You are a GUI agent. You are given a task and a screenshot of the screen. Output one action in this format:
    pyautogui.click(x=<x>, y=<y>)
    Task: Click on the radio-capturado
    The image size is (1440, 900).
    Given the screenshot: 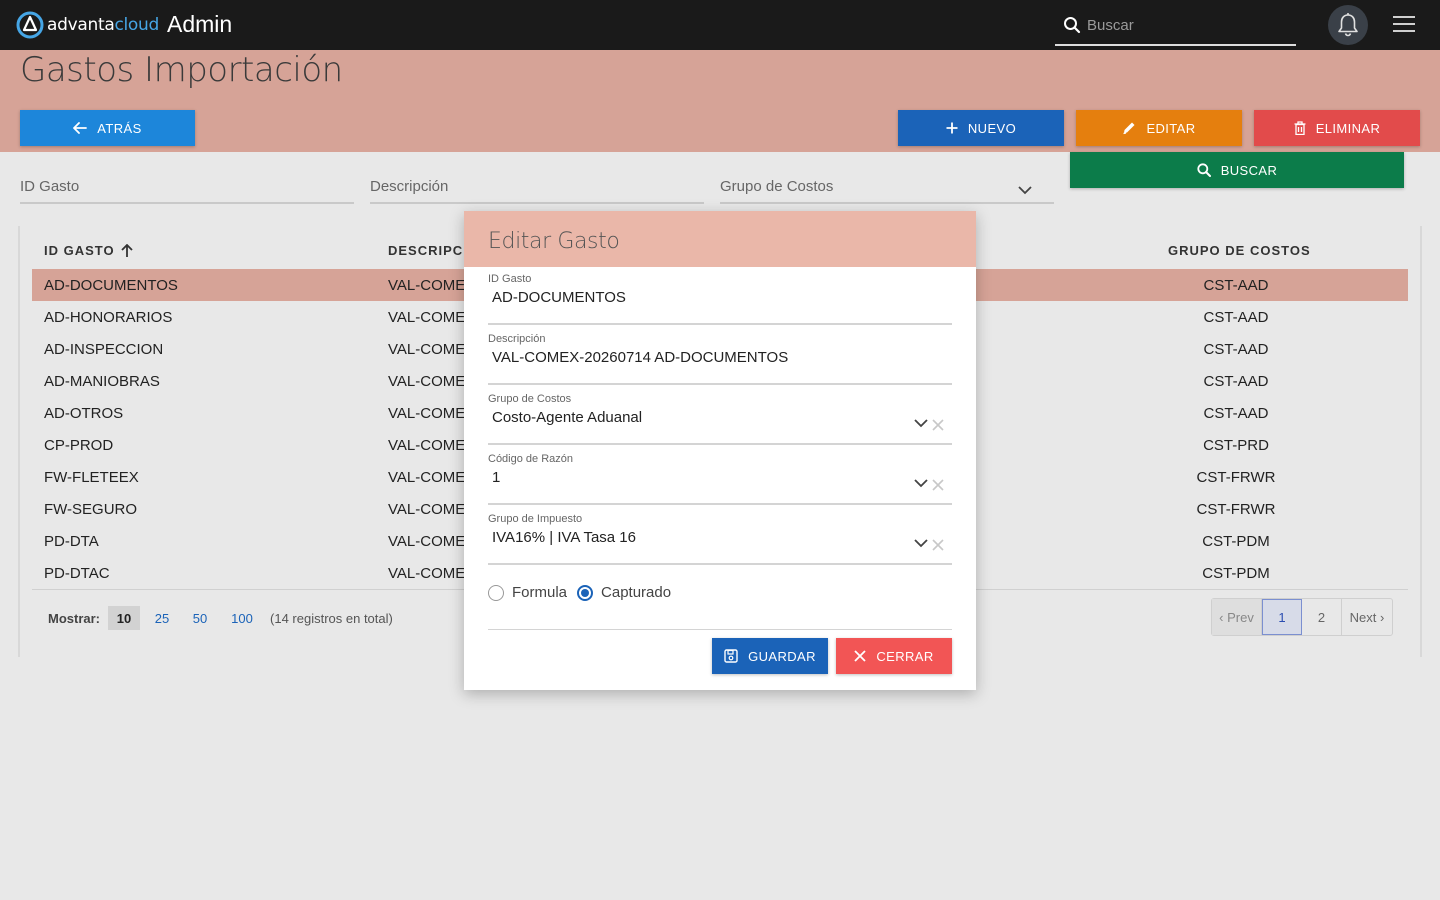 What is the action you would take?
    pyautogui.click(x=585, y=592)
    